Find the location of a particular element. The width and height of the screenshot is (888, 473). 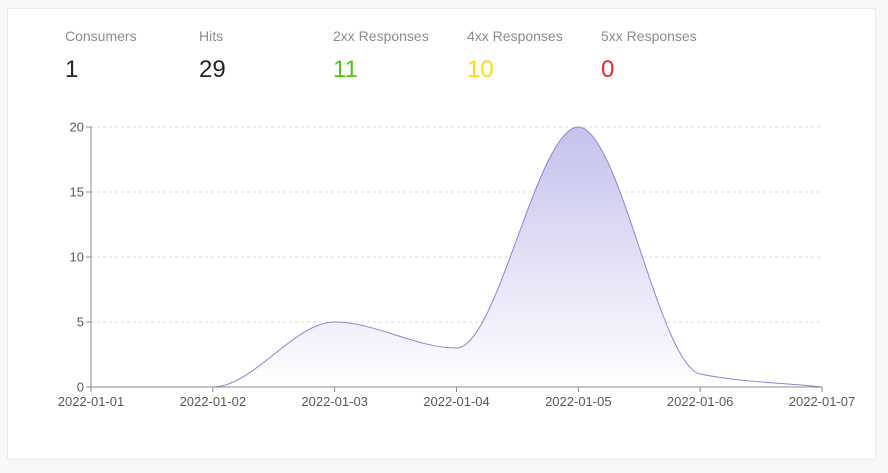

y-tick-label: 0 is located at coordinates (80, 387).